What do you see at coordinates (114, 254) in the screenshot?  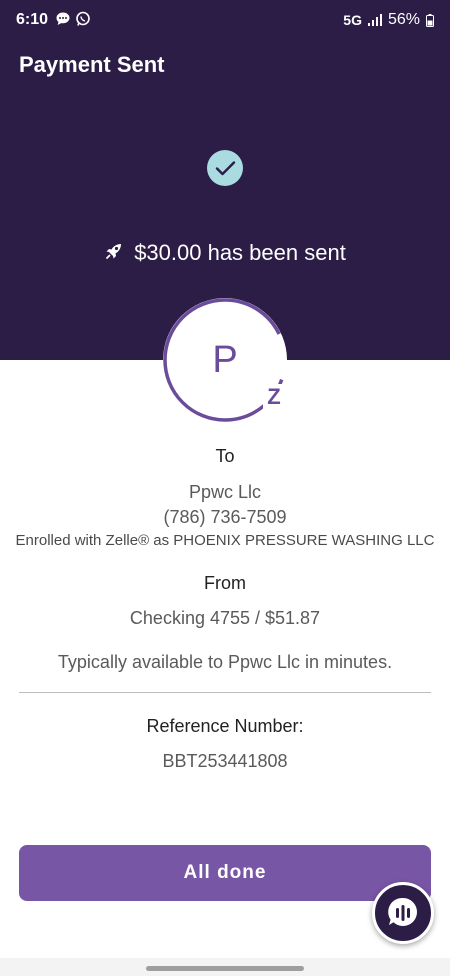 I see `rocket-icon` at bounding box center [114, 254].